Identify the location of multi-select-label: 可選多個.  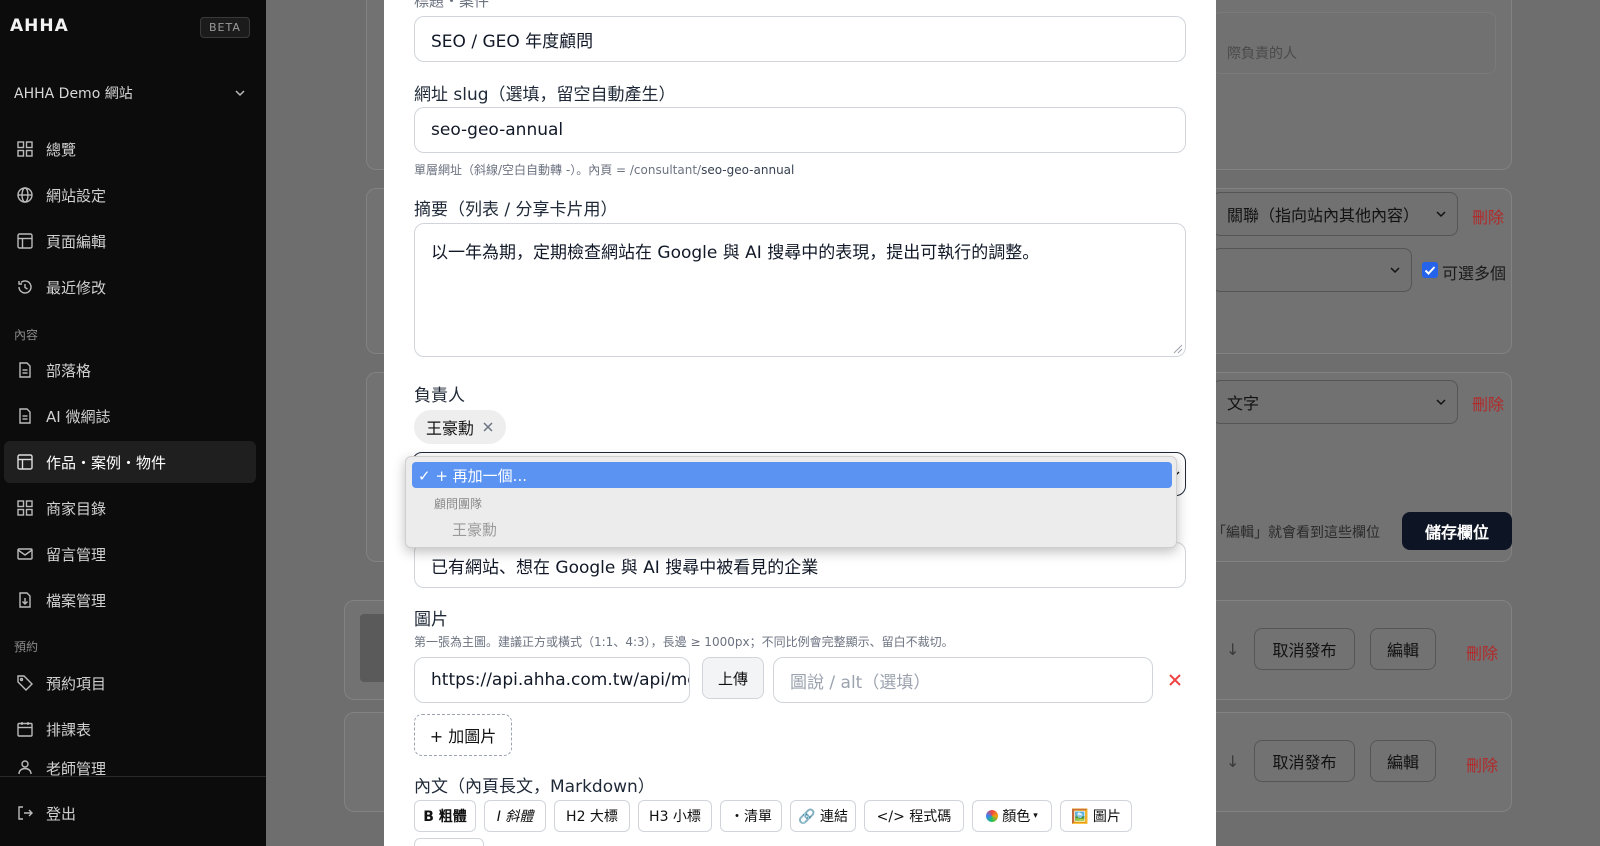
(1474, 273).